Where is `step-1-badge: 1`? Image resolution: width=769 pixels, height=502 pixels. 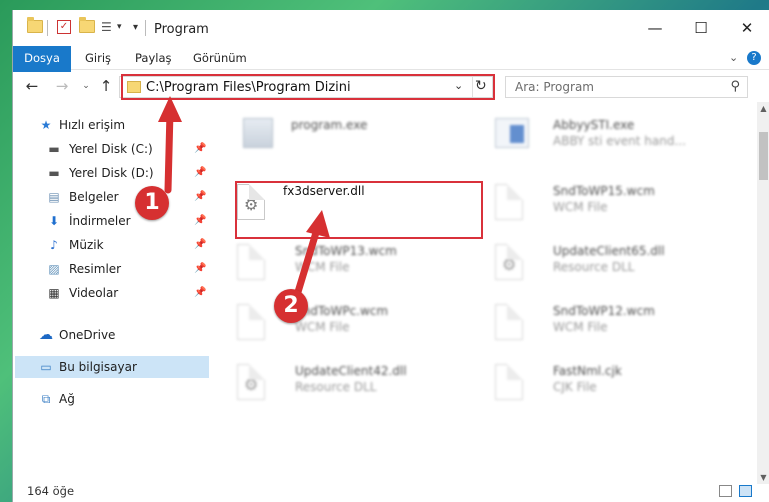
step-1-badge: 1 is located at coordinates (152, 203).